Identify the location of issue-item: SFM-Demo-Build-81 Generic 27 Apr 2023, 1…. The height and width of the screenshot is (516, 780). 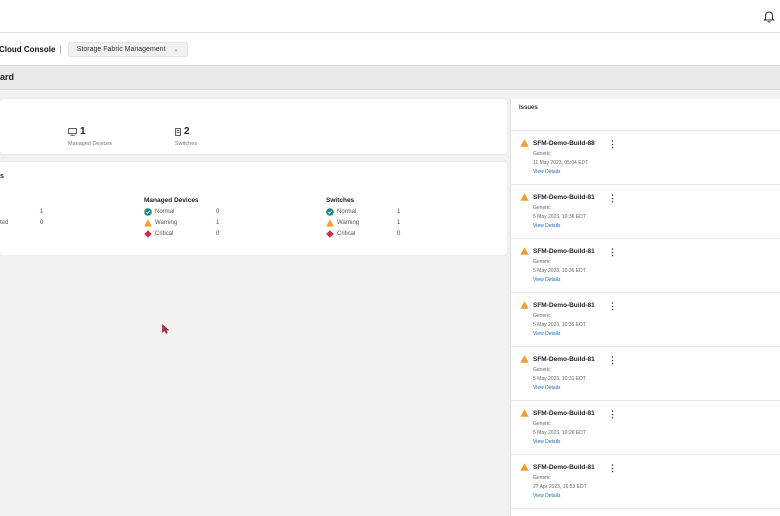
(645, 482).